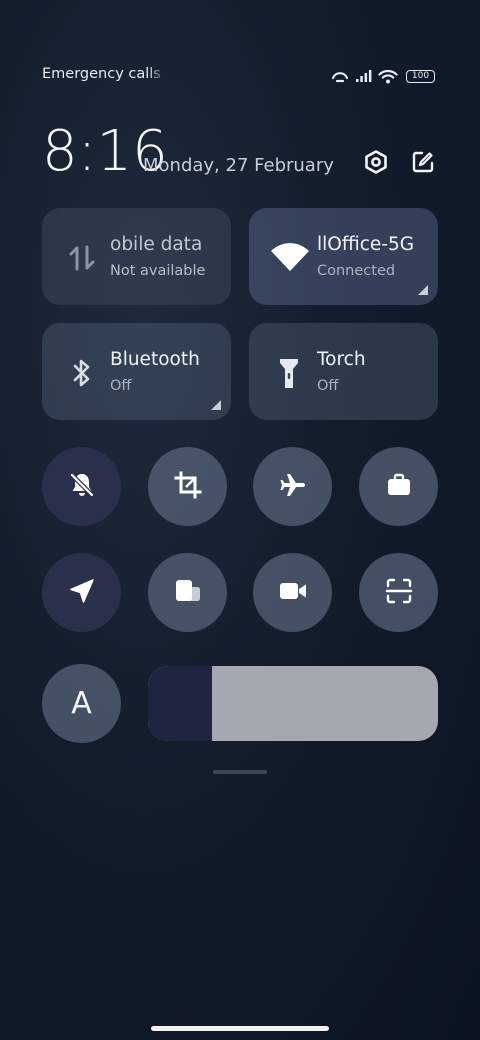  I want to click on tile-torch: Torch Off, so click(343, 371).